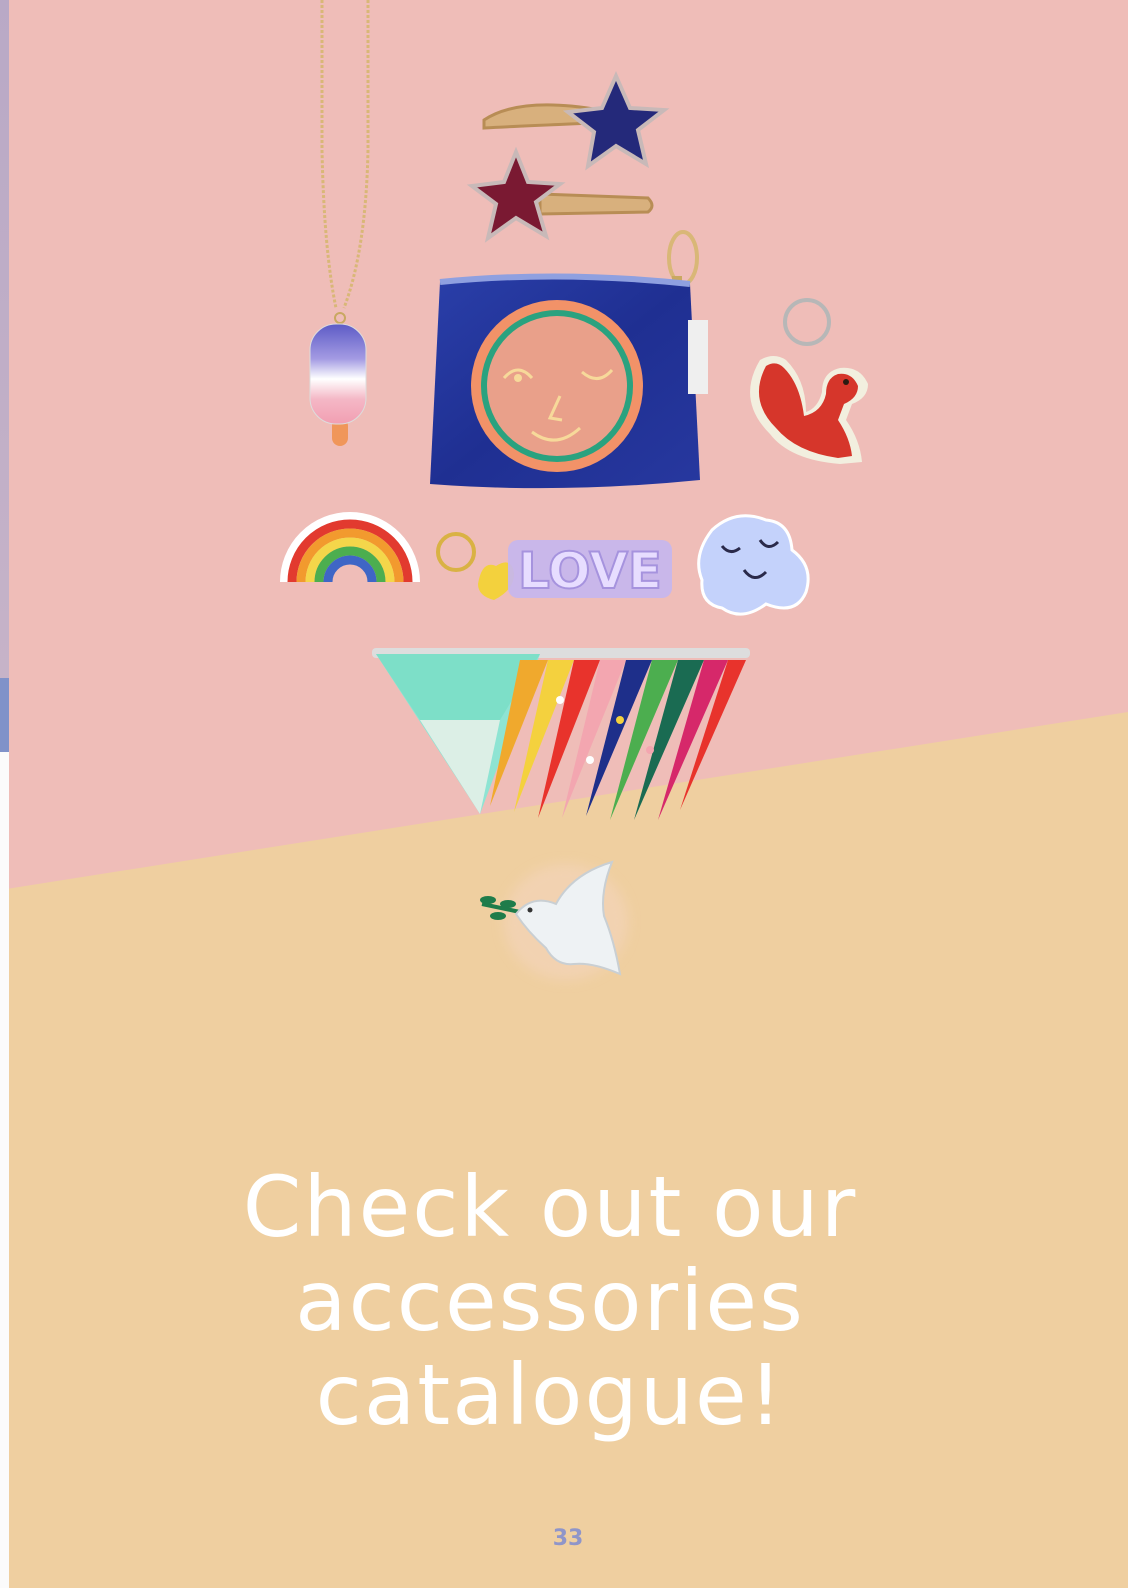  Describe the element at coordinates (550, 1395) in the screenshot. I see `headline-line-3: catalogue!` at that location.